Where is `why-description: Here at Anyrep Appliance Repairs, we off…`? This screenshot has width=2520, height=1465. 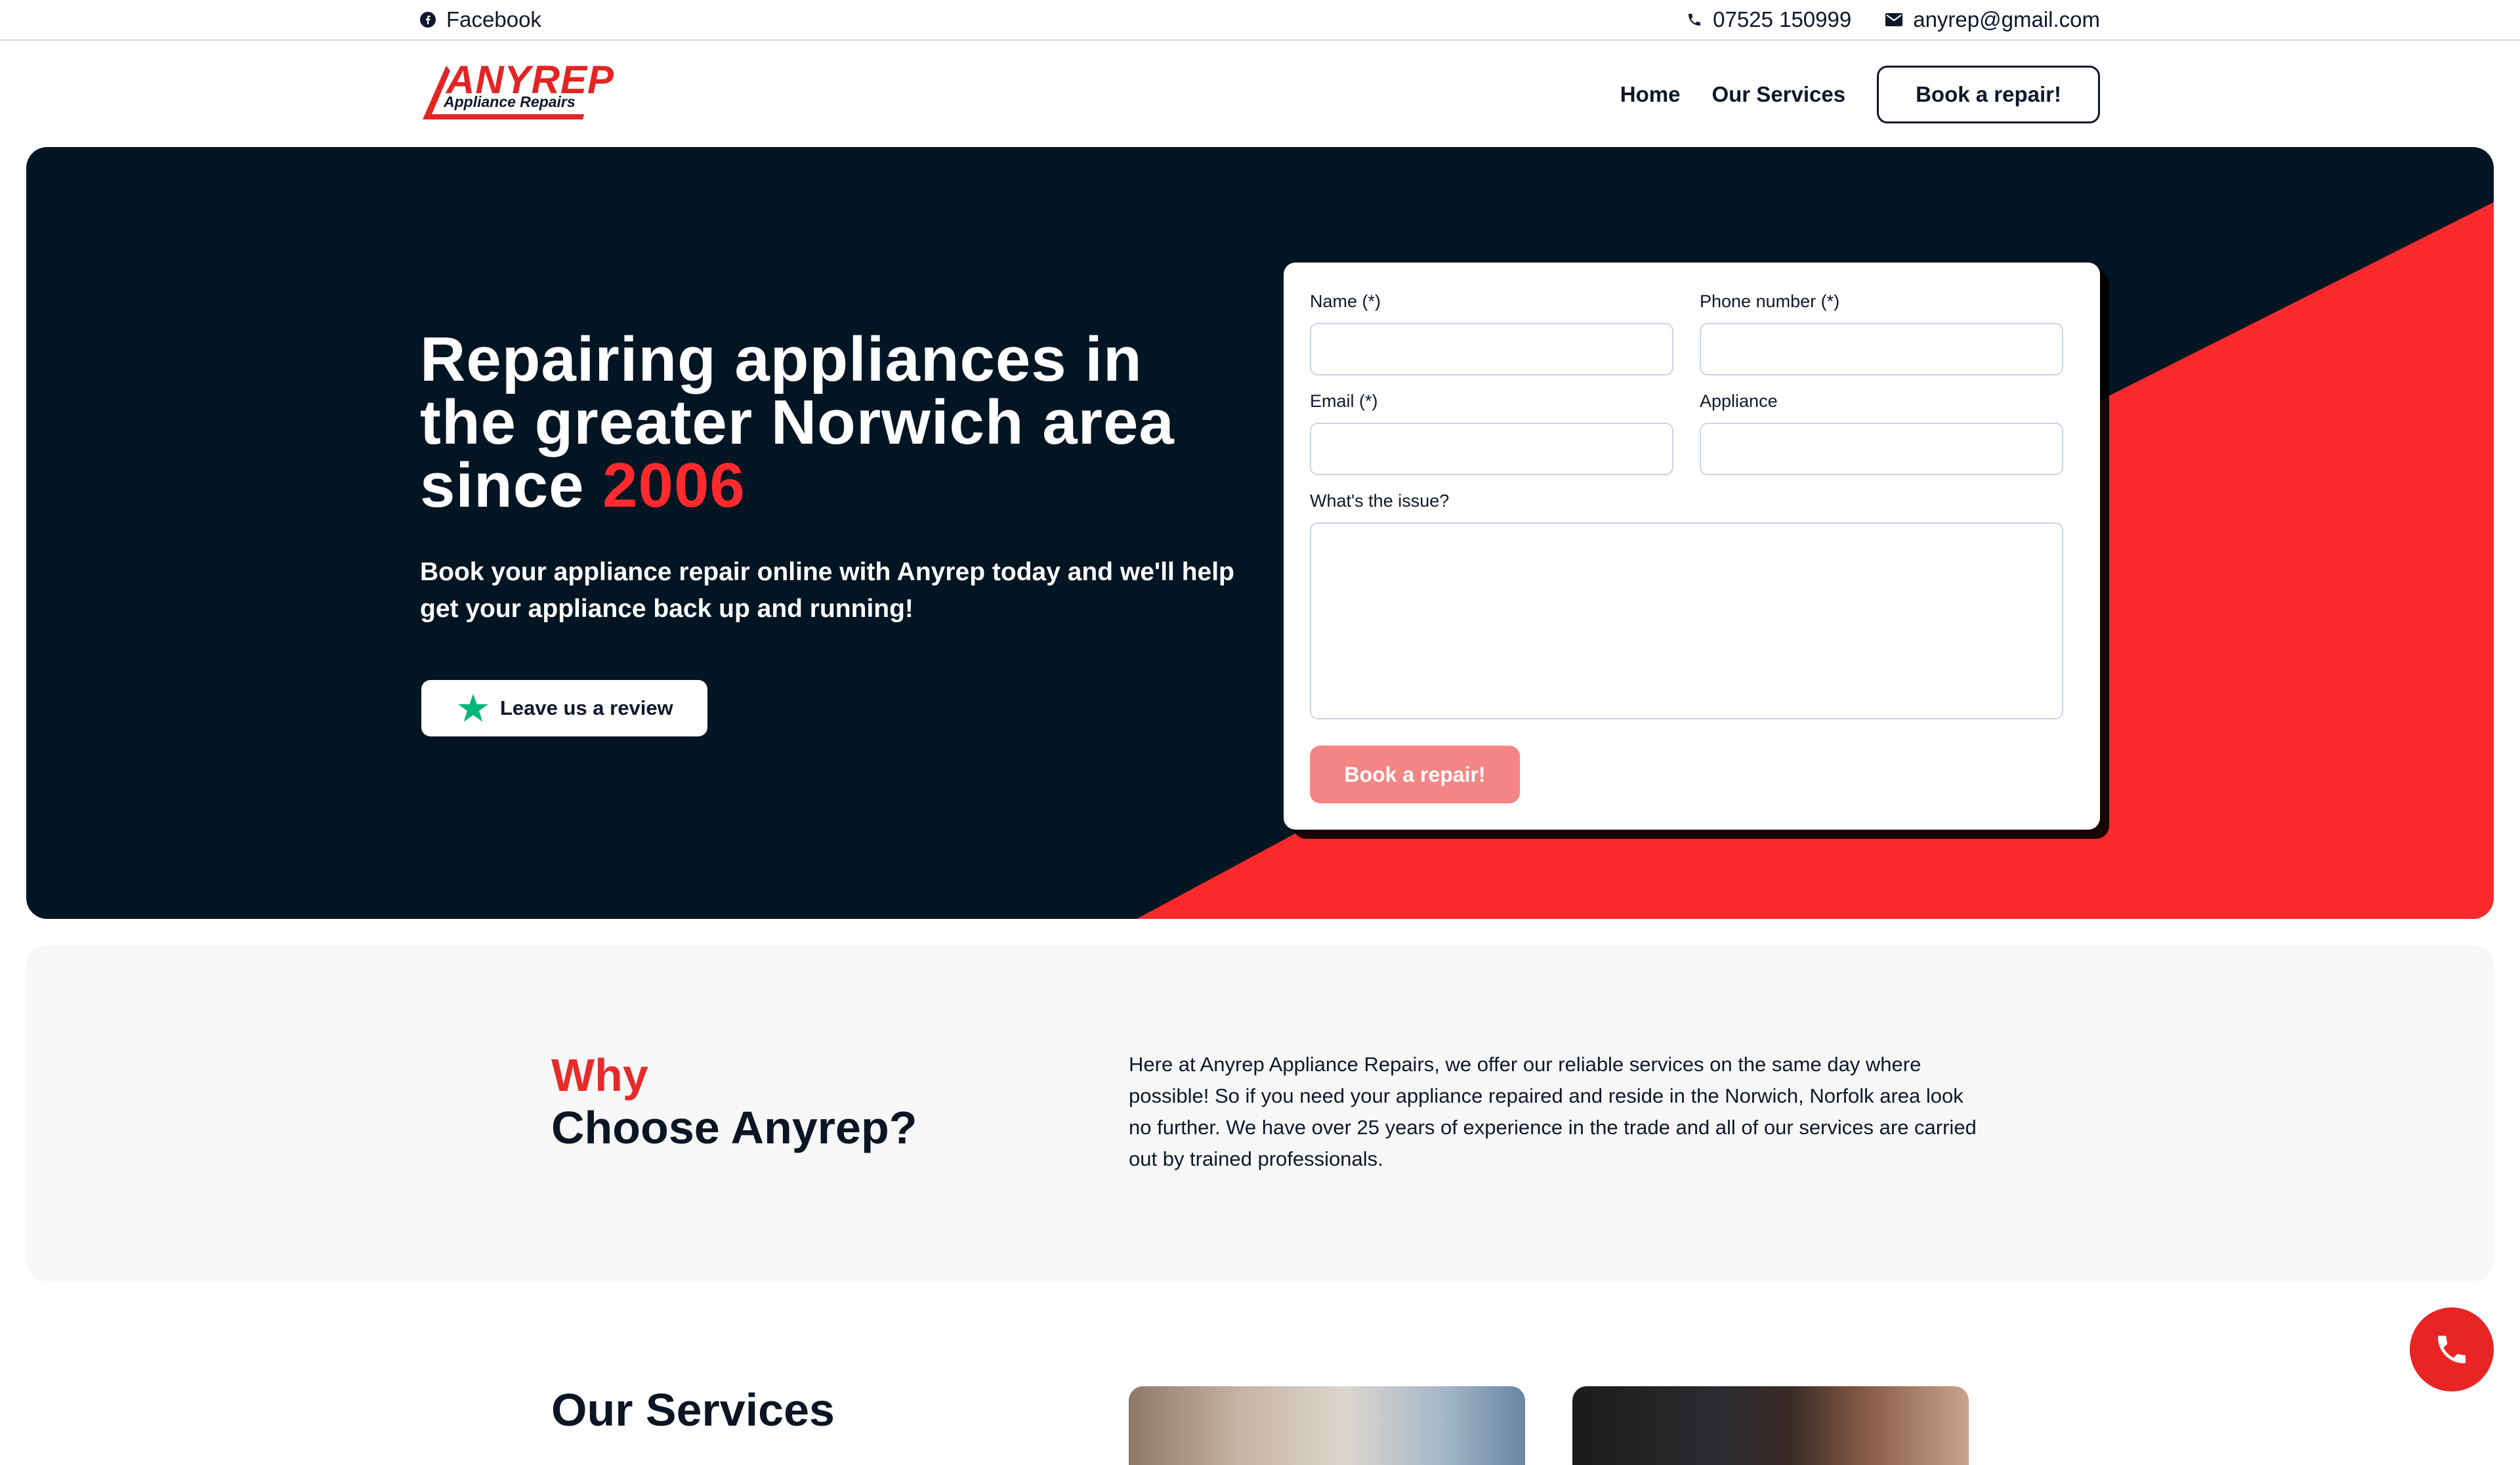
why-description: Here at Anyrep Appliance Repairs, we off… is located at coordinates (1553, 1111).